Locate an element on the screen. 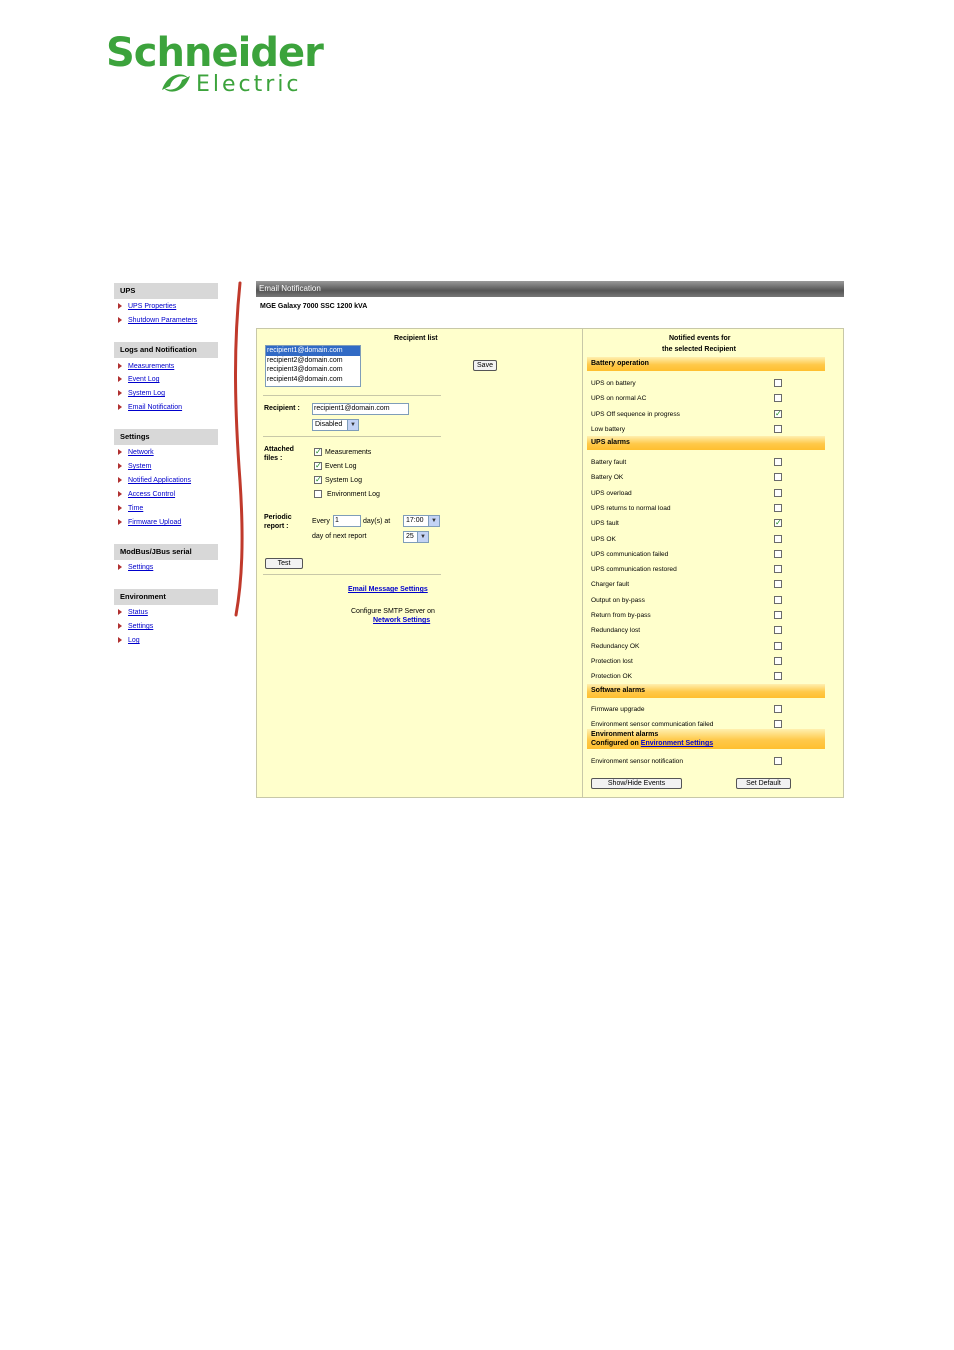  recipient-option: recipient1@domain.com is located at coordinates (313, 351).